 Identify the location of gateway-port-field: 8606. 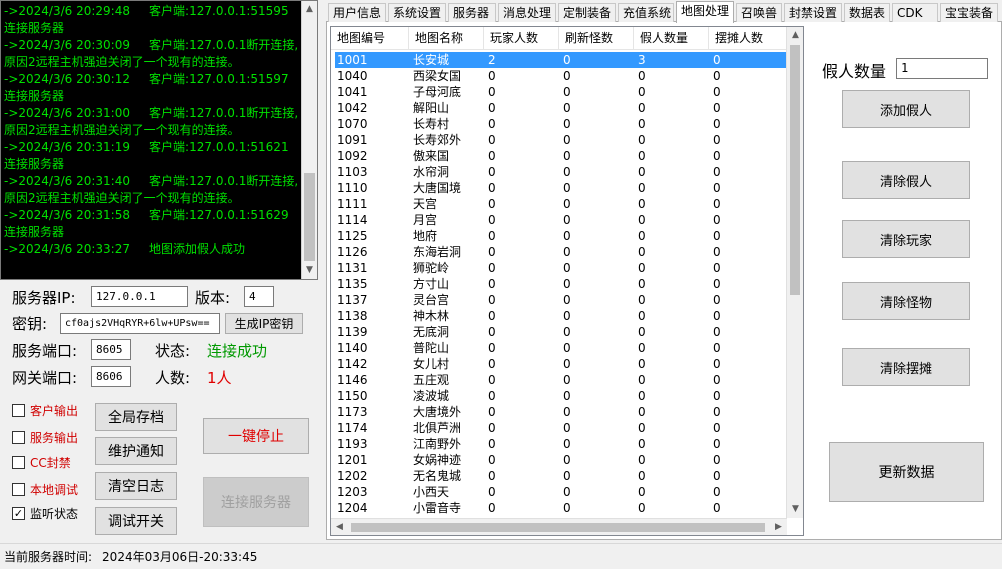
(111, 376).